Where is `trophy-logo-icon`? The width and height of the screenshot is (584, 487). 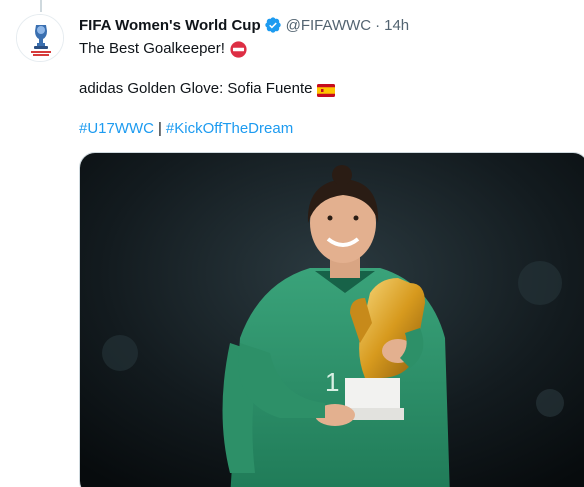
trophy-logo-icon is located at coordinates (40, 38).